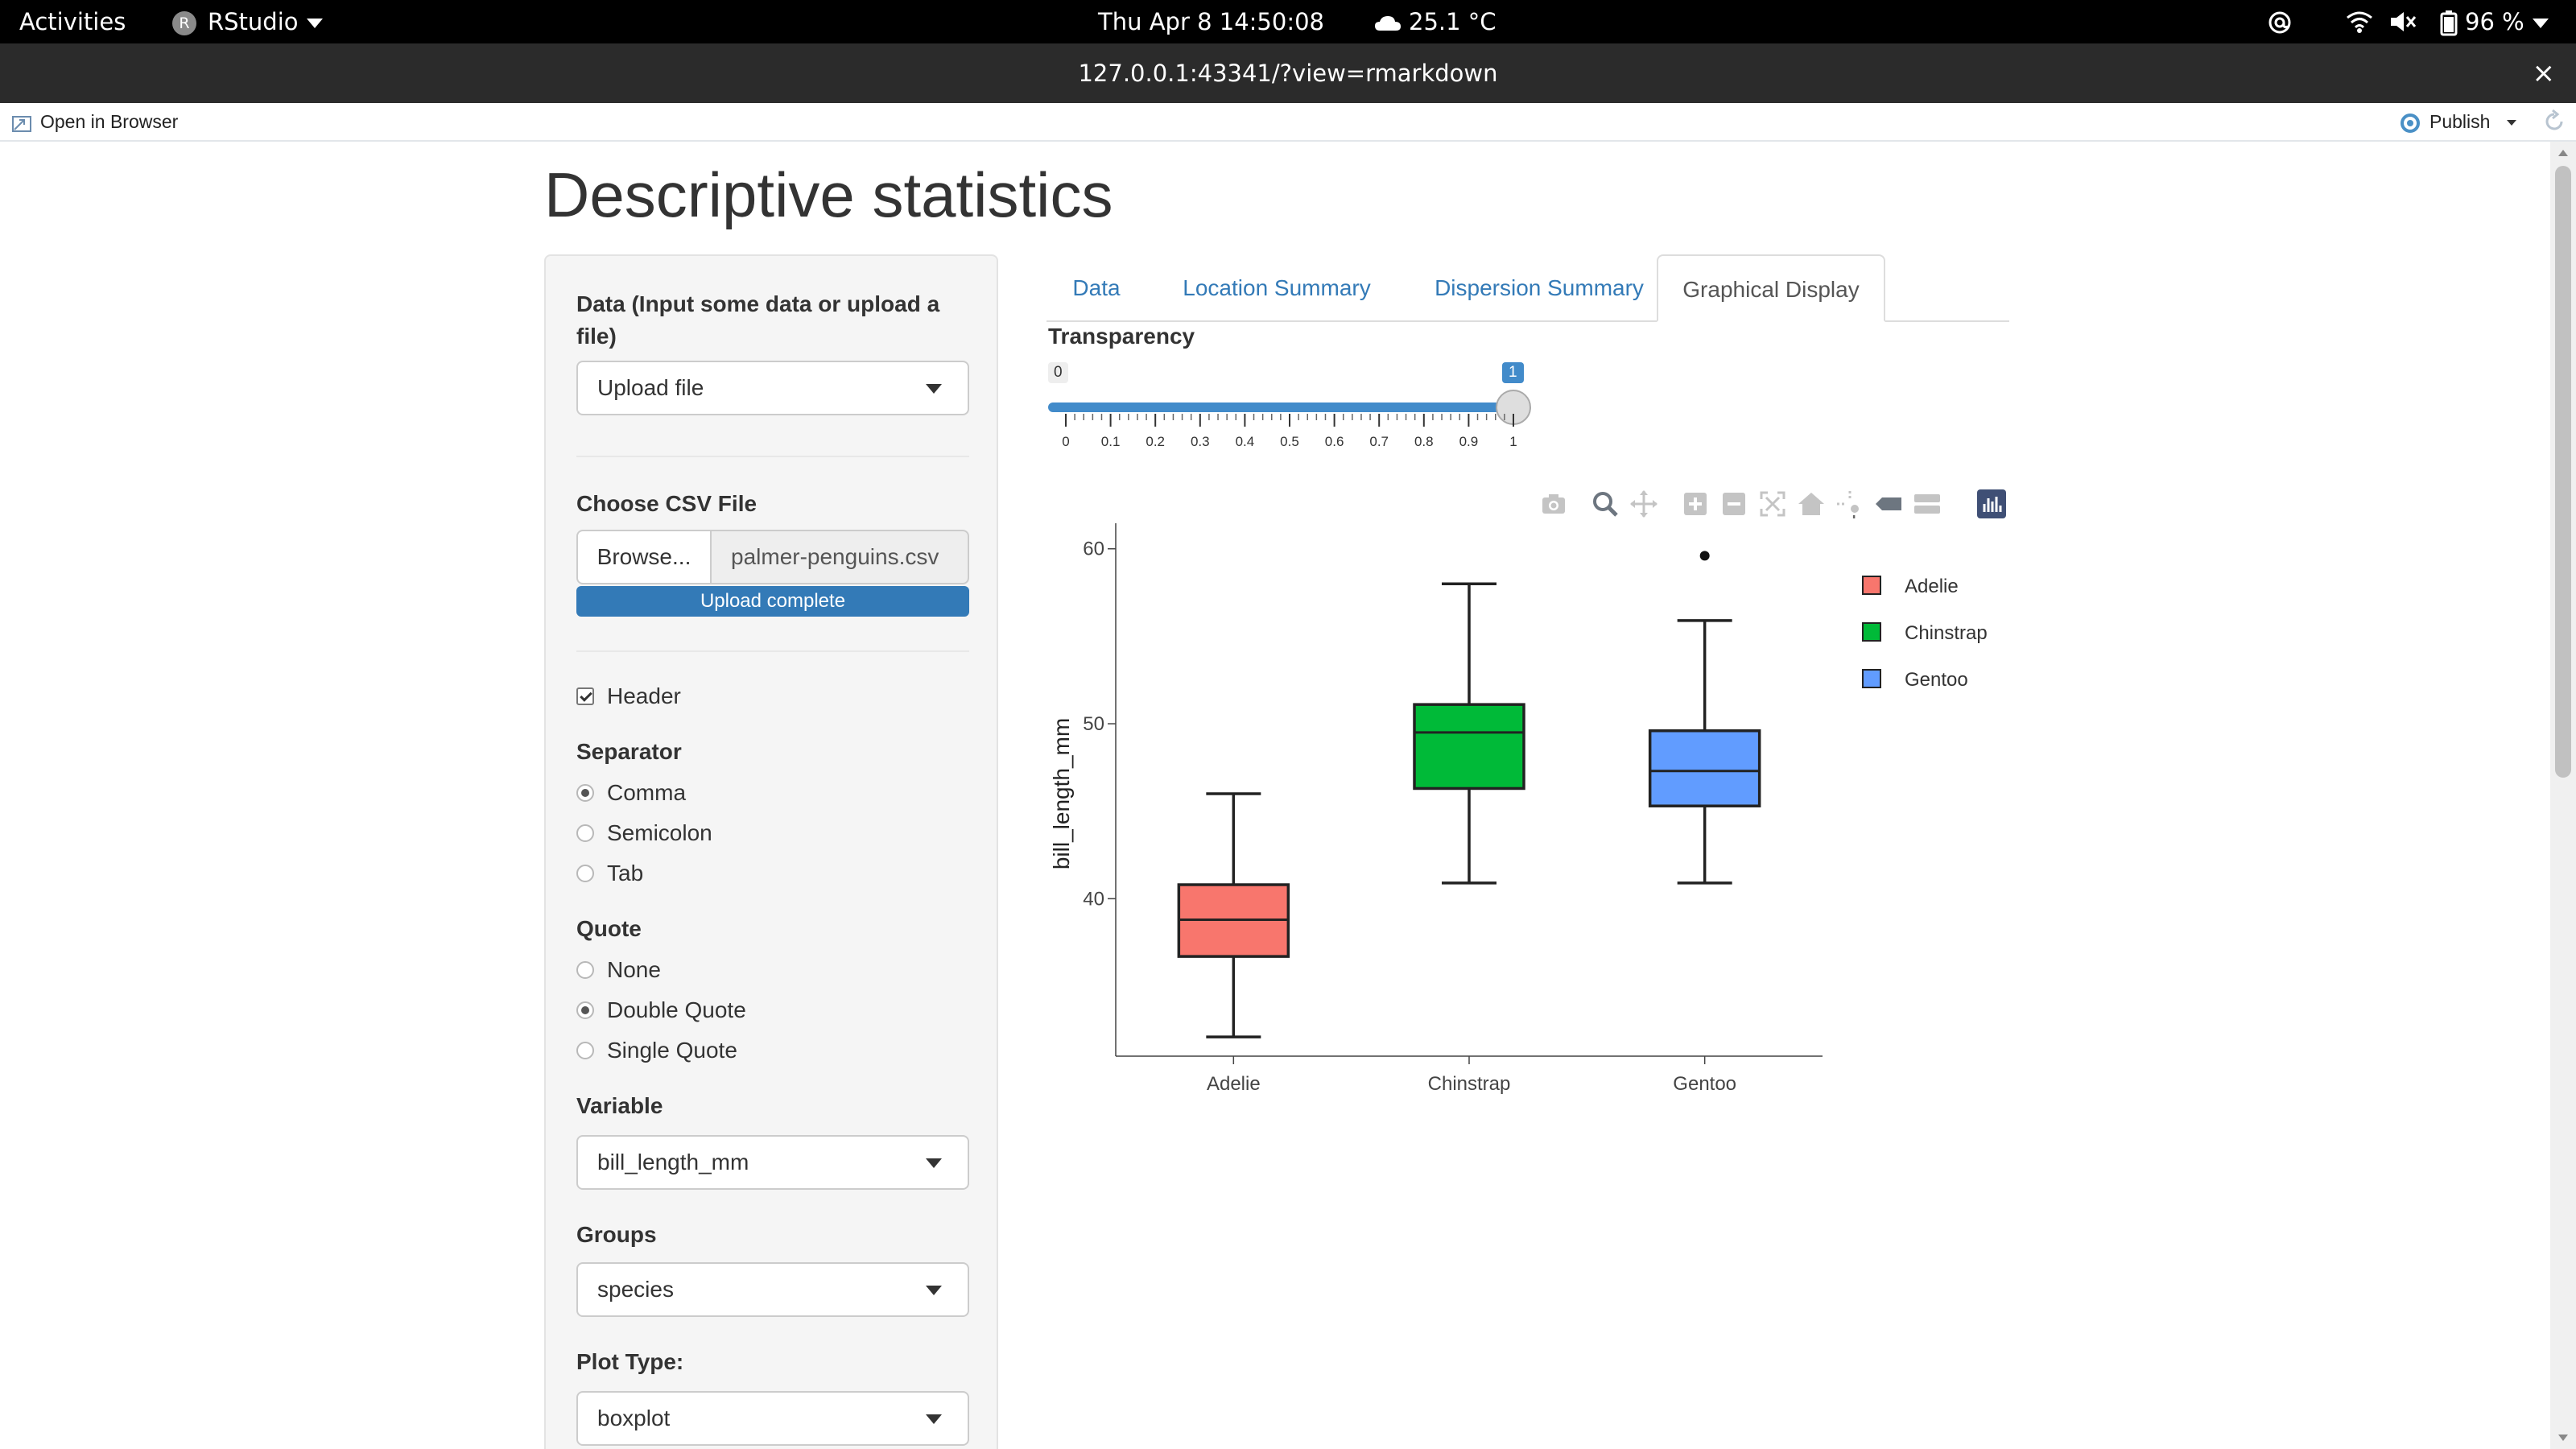 The image size is (2576, 1449). I want to click on quote-option-single: Single Quote, so click(656, 1050).